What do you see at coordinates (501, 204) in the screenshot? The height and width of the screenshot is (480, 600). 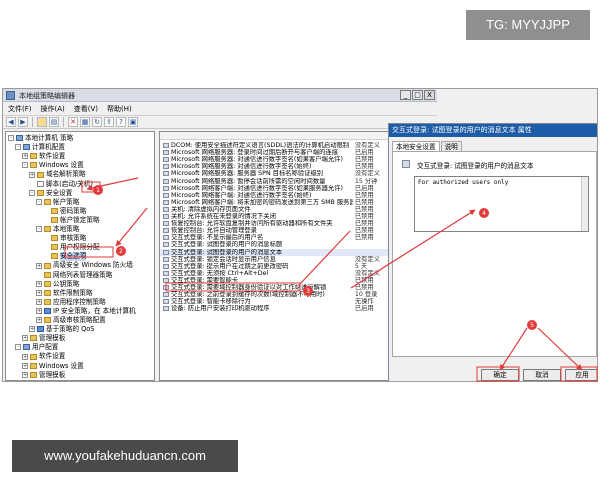 I see `message-text-input: For authorized users only` at bounding box center [501, 204].